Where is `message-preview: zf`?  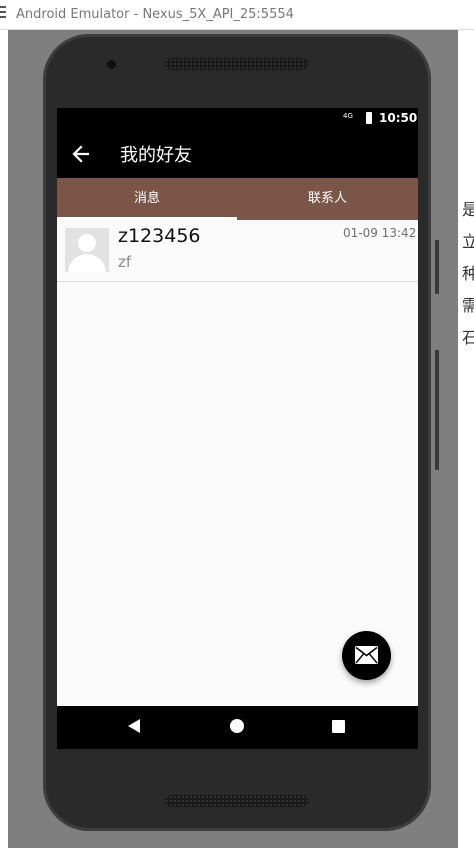 message-preview: zf is located at coordinates (125, 262).